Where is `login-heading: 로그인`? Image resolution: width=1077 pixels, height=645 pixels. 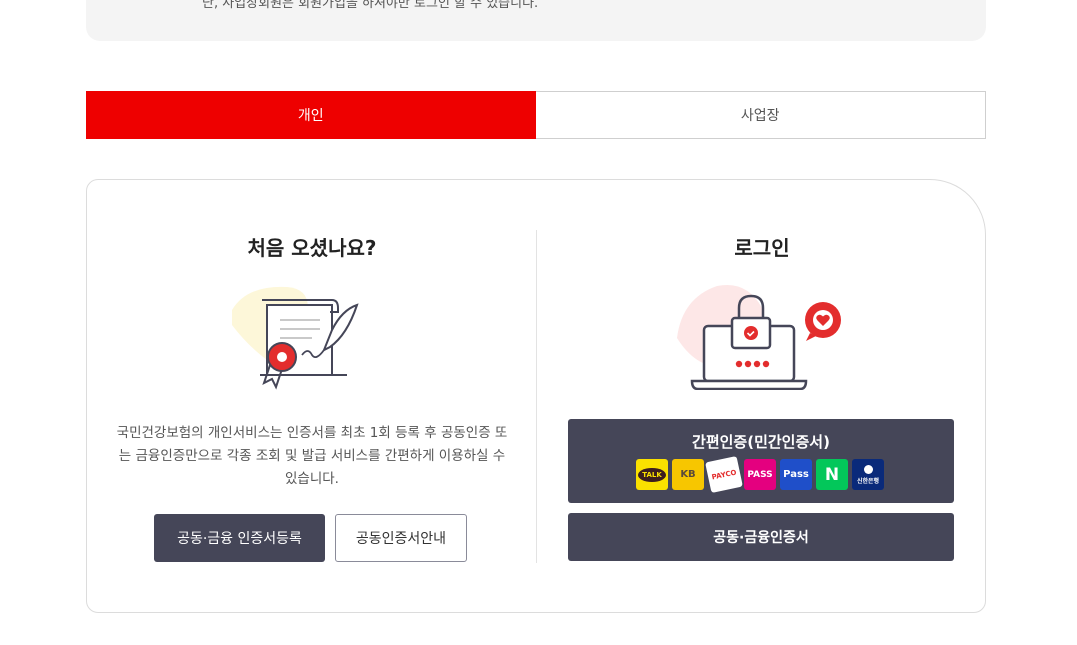 login-heading: 로그인 is located at coordinates (762, 248).